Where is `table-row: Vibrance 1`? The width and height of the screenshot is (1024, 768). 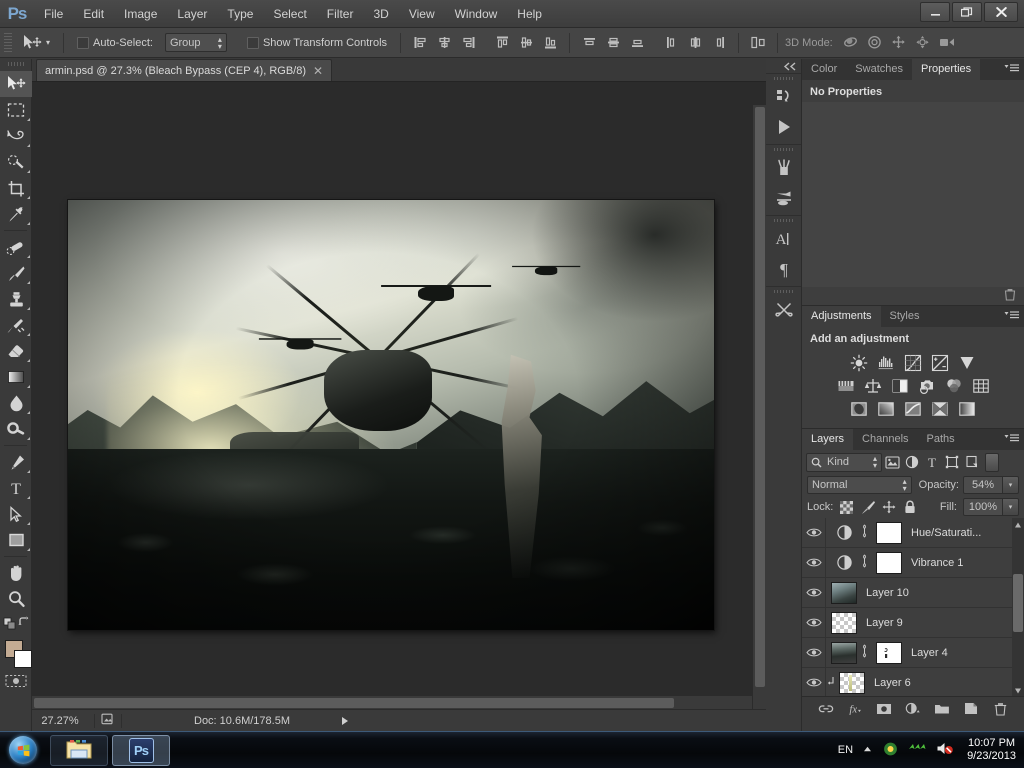 table-row: Vibrance 1 is located at coordinates (913, 562).